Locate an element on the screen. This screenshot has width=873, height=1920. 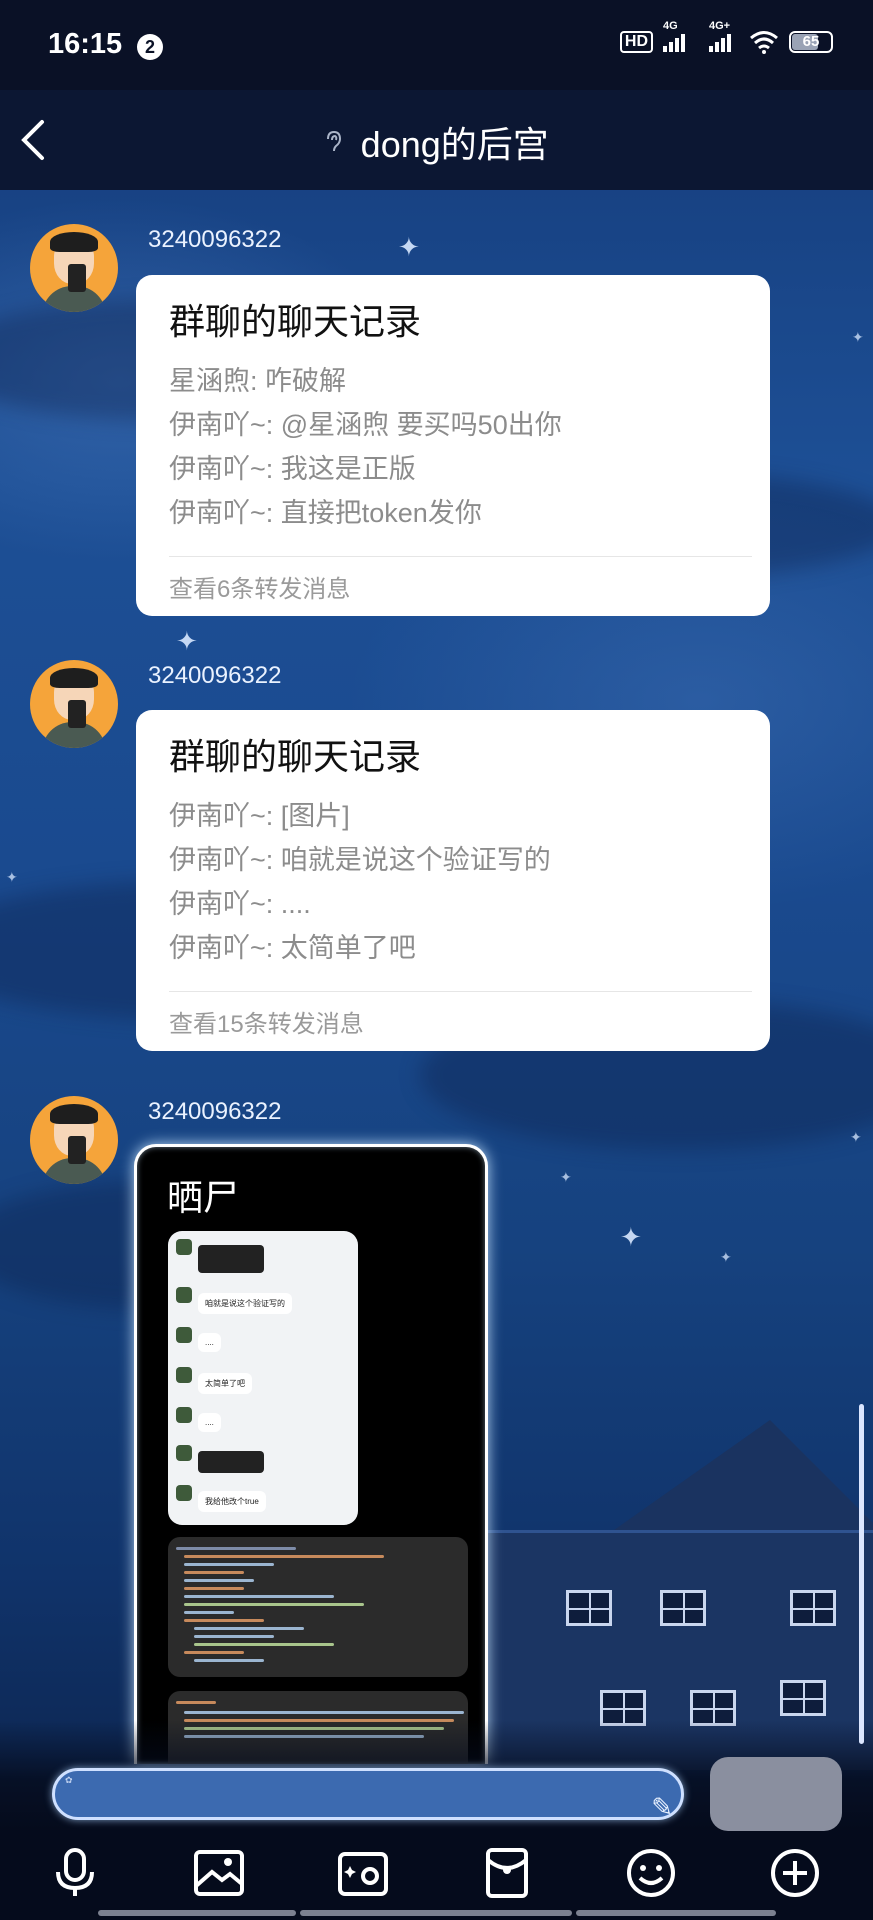
input-decoration-icon: ✿ is located at coordinates (69, 1780).